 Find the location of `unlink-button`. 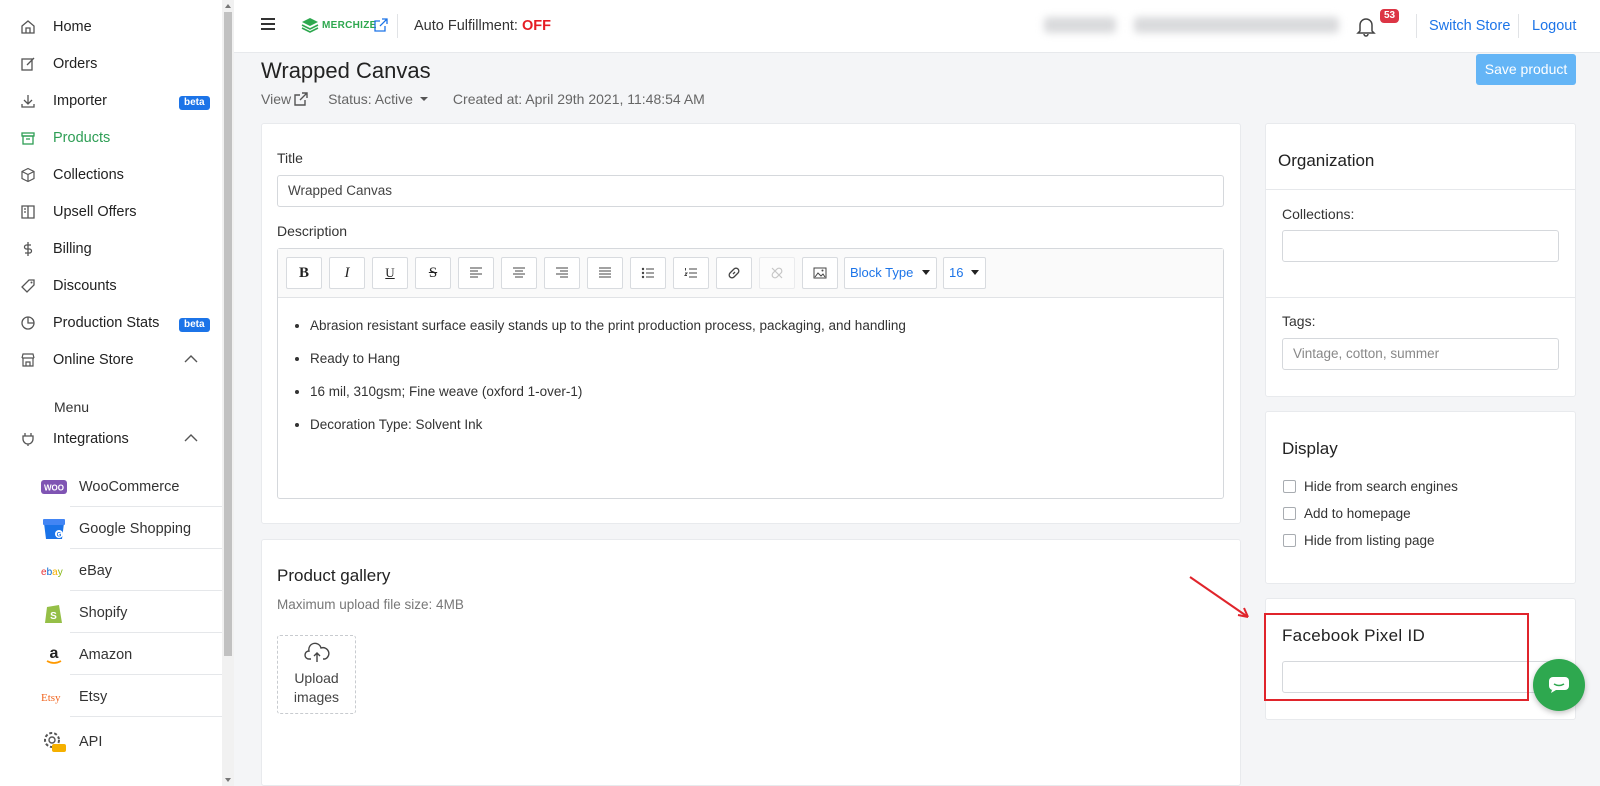

unlink-button is located at coordinates (777, 273).